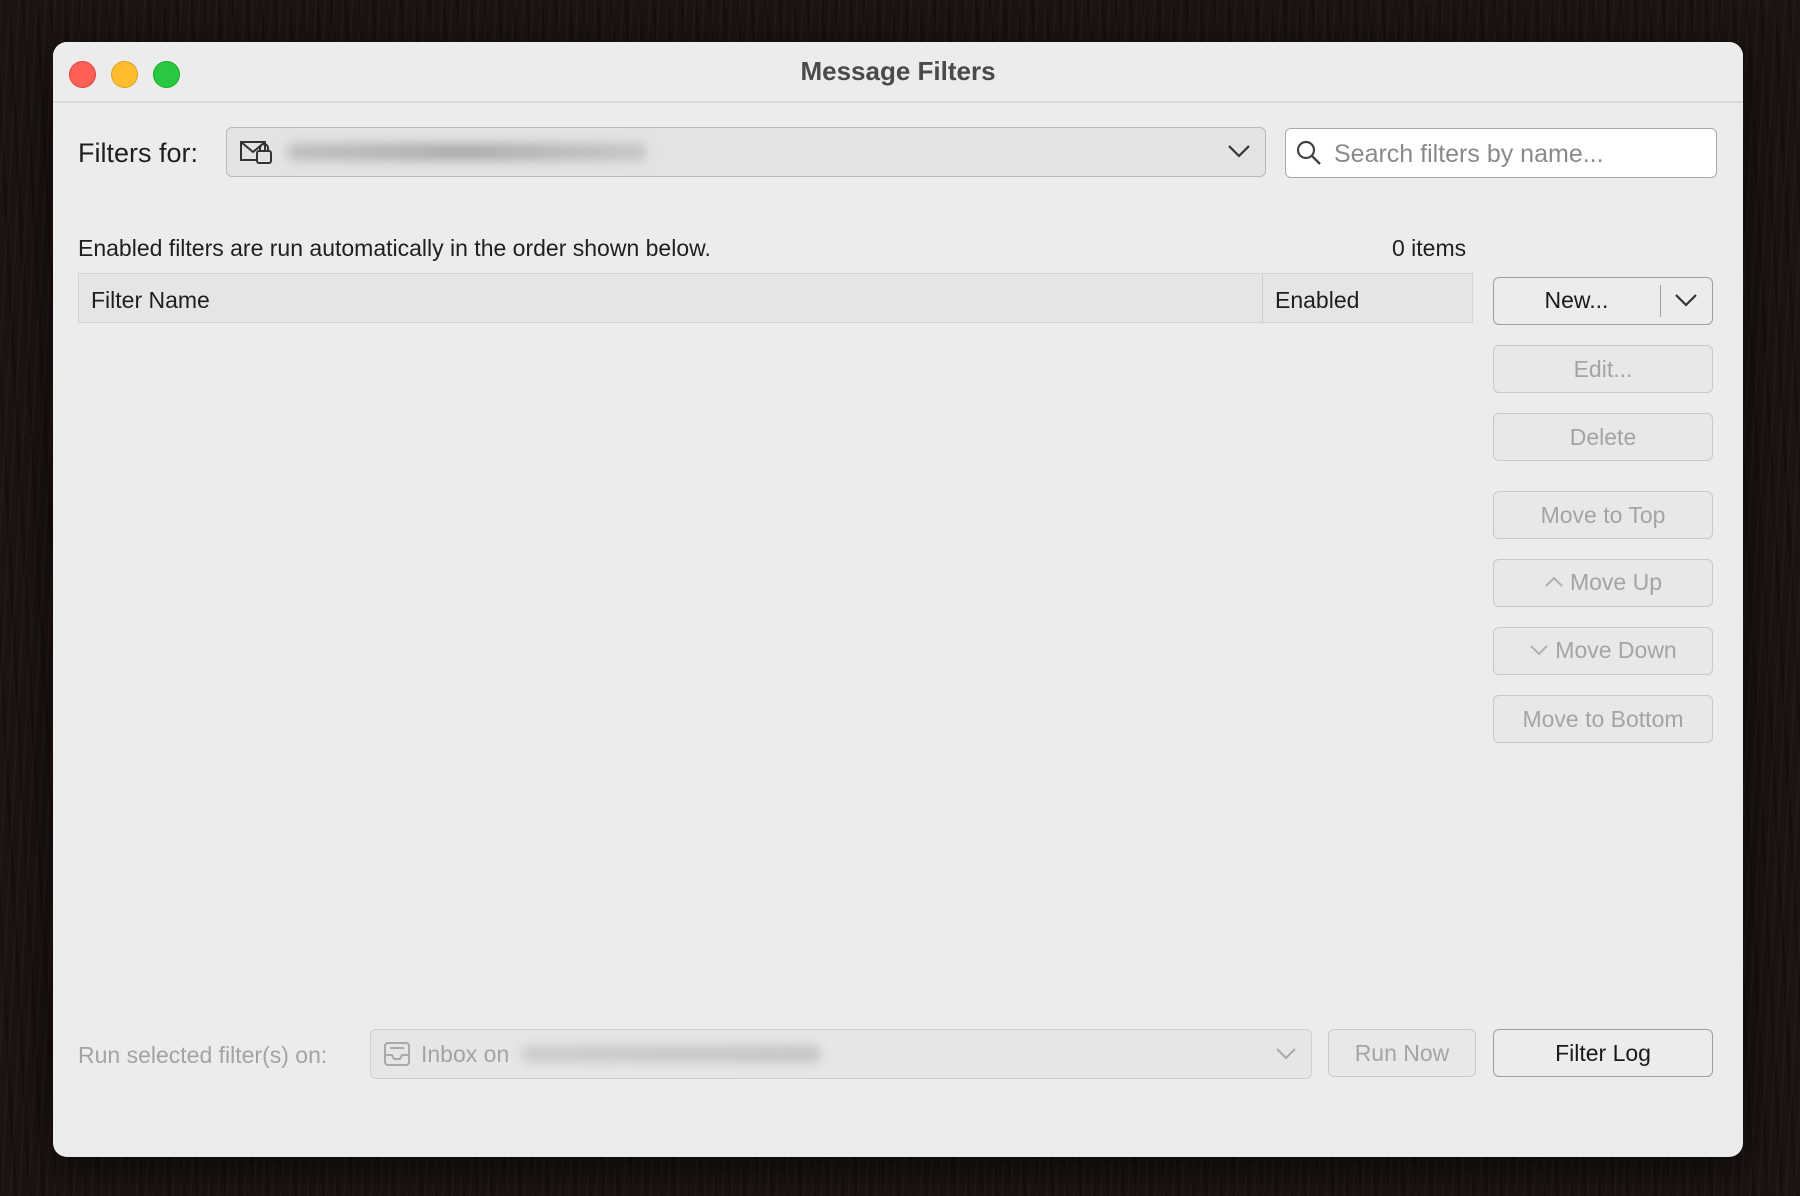  What do you see at coordinates (671, 1054) in the screenshot?
I see `folder-account-redacted` at bounding box center [671, 1054].